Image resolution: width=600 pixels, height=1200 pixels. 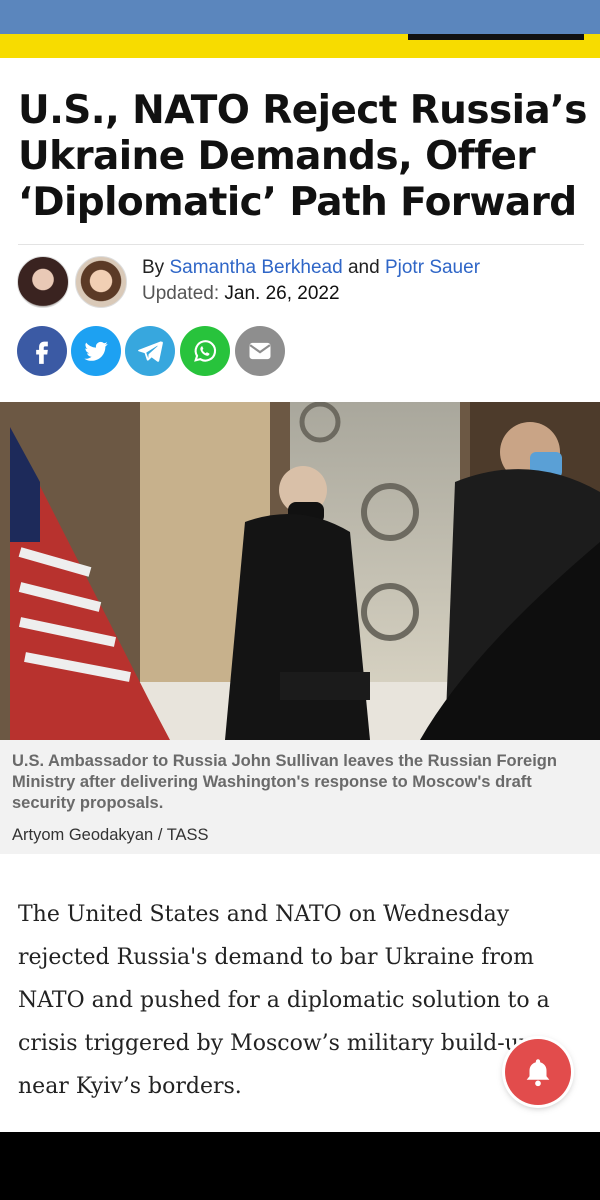 What do you see at coordinates (363, 267) in the screenshot?
I see `byline-and: and` at bounding box center [363, 267].